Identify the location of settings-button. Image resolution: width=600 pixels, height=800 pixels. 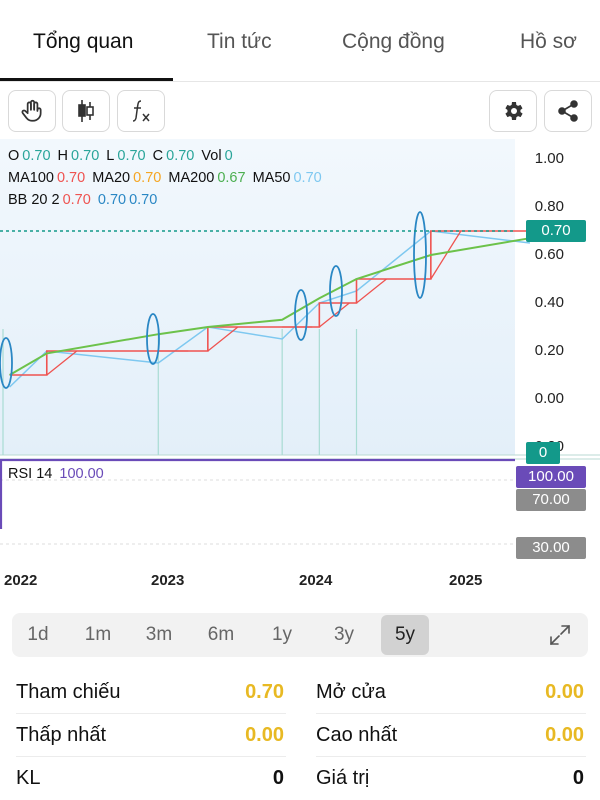
(513, 111).